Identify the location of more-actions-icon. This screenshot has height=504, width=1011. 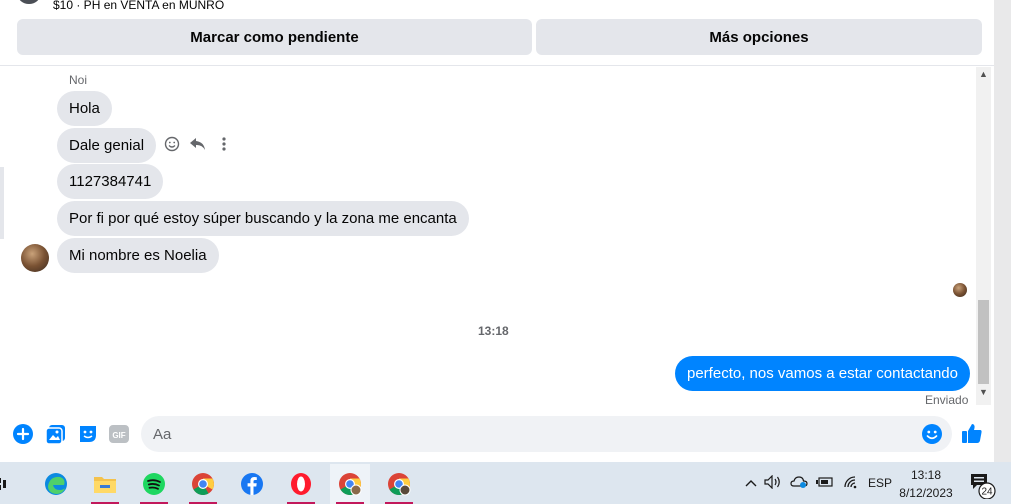
(224, 144).